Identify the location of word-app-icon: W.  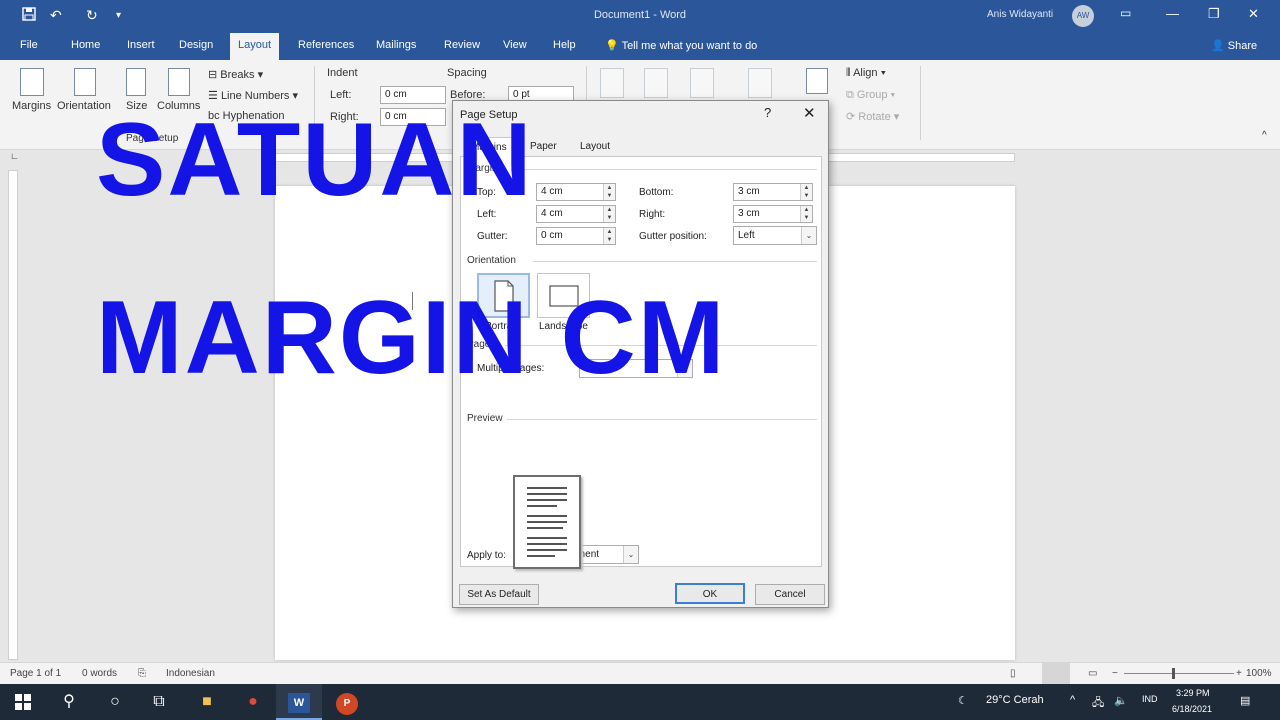
(299, 702).